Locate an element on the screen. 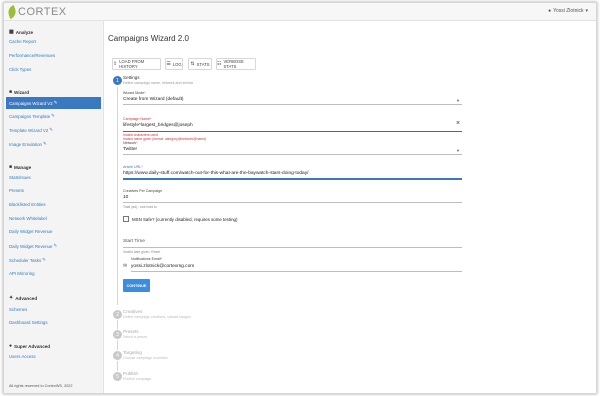 Image resolution: width=600 pixels, height=396 pixels. step-5-subtitle: Publish campaign is located at coordinates (137, 379).